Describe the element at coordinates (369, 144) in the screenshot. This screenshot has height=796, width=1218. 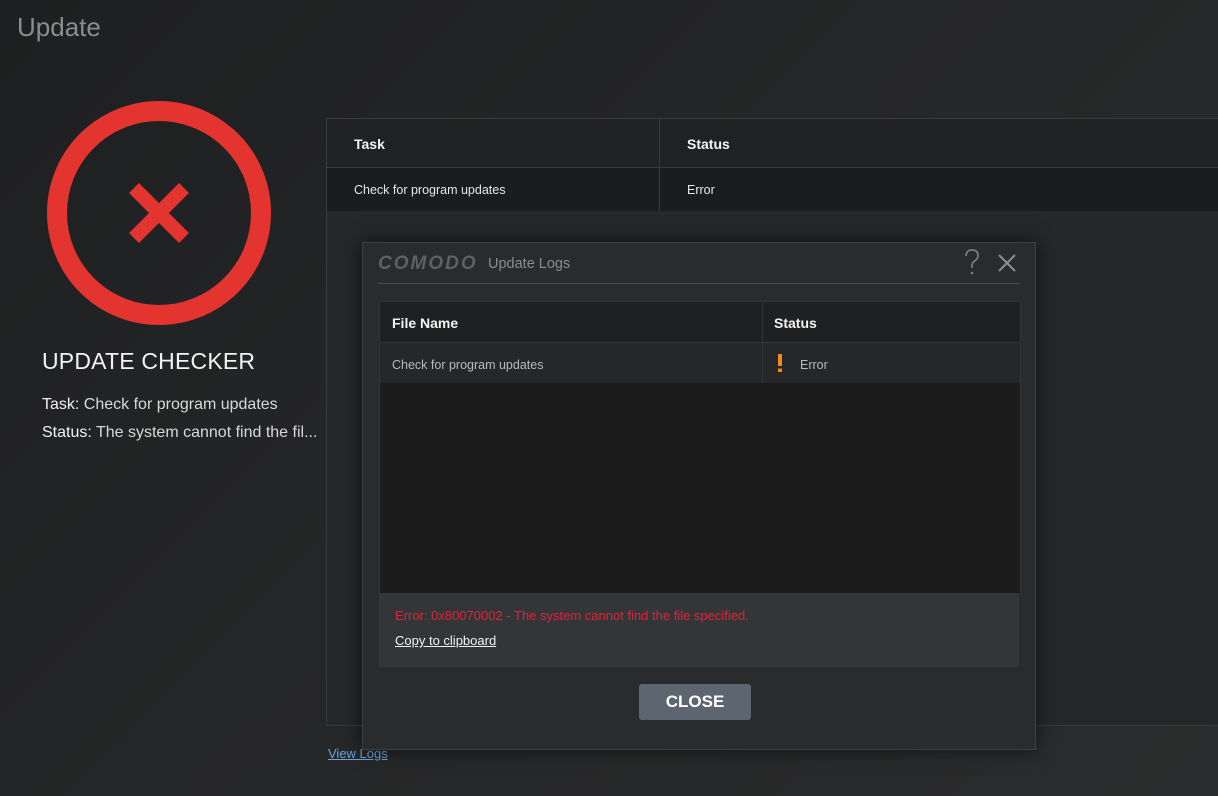
I see `column-header-task: Task` at that location.